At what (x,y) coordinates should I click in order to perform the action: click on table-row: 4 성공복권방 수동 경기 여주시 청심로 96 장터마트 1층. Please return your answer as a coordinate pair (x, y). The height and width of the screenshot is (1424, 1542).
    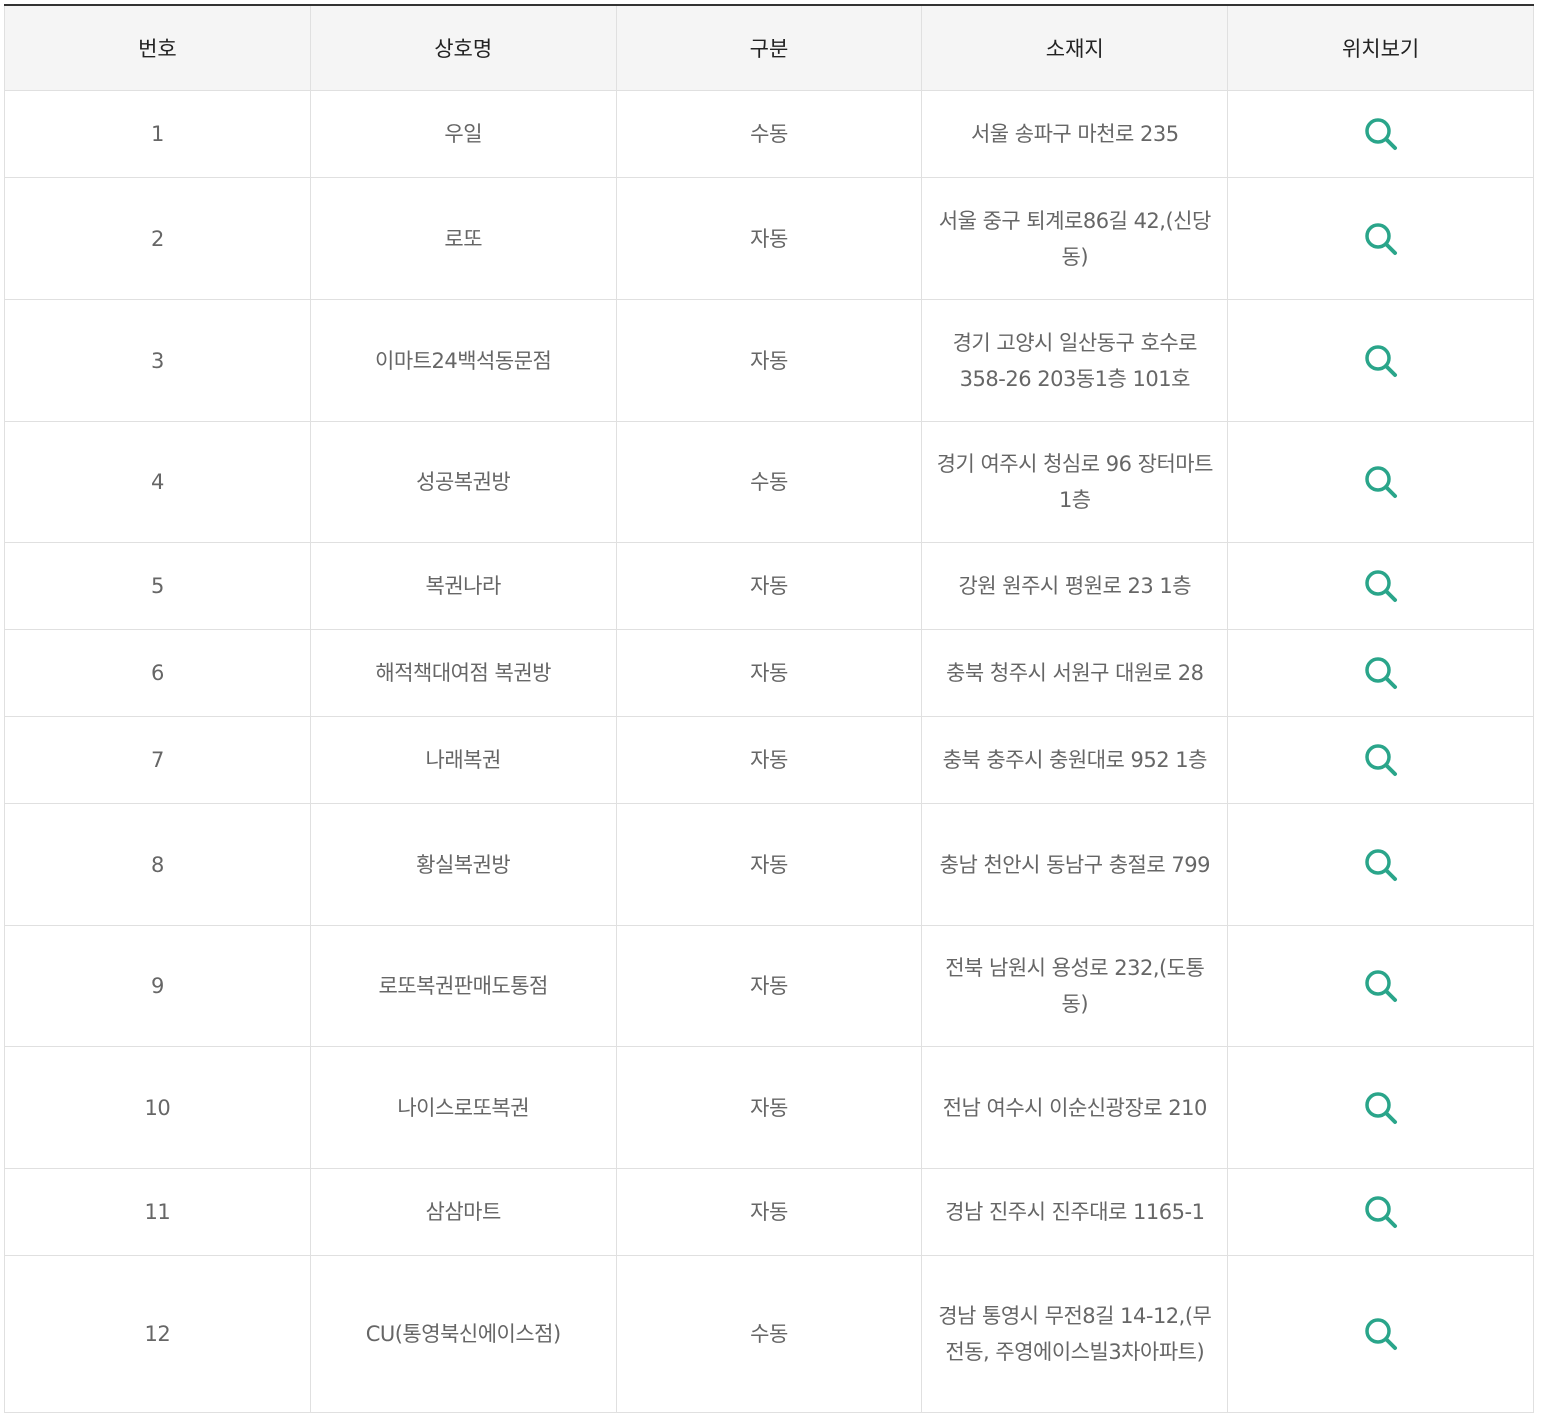
    Looking at the image, I should click on (769, 482).